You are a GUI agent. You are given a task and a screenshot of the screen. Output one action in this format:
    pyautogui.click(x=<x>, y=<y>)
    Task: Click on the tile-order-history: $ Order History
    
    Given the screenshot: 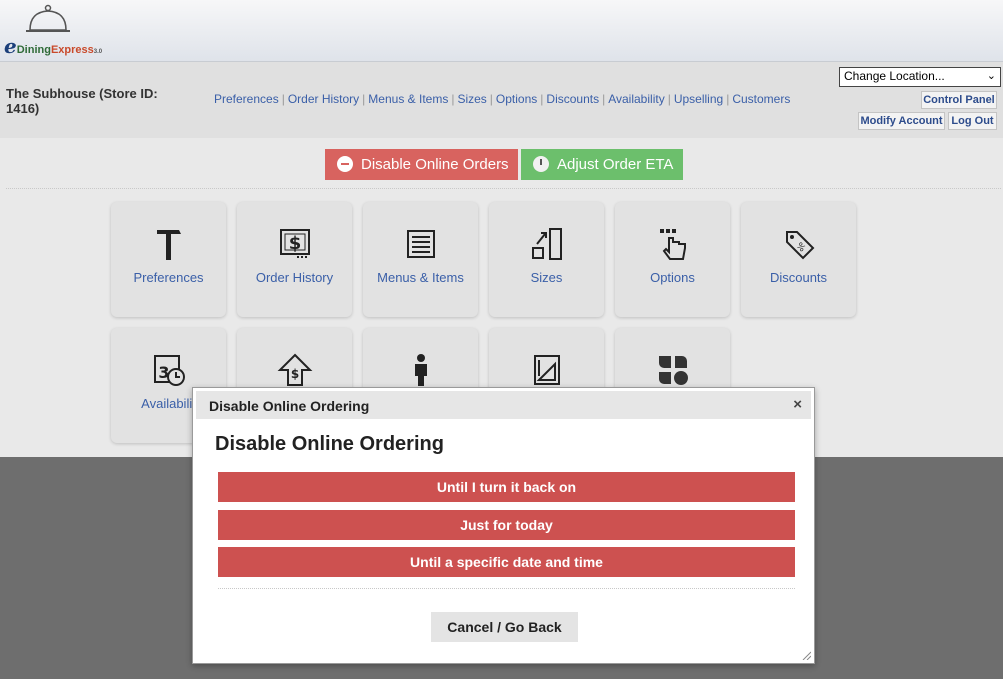 What is the action you would take?
    pyautogui.click(x=294, y=259)
    